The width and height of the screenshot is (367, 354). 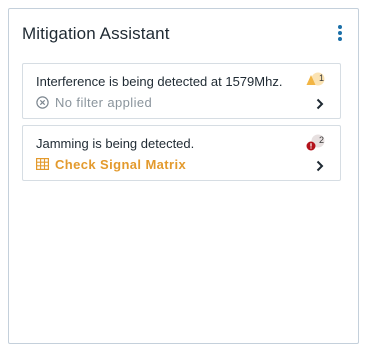 I want to click on warning-badge: 1, so click(x=316, y=81).